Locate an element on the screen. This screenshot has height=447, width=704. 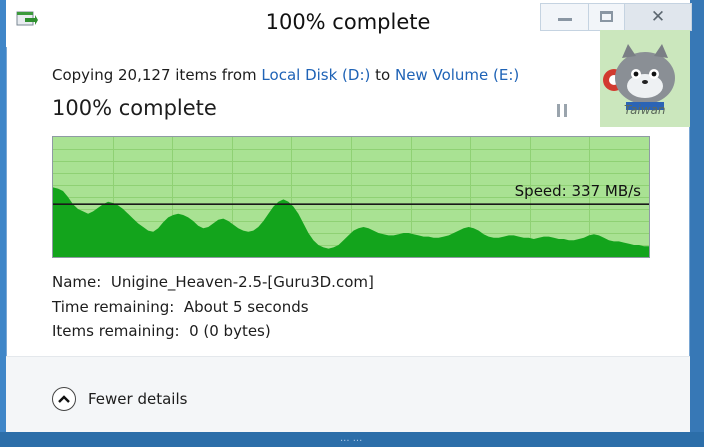
destination-link: New Volume (E:) is located at coordinates (457, 75).